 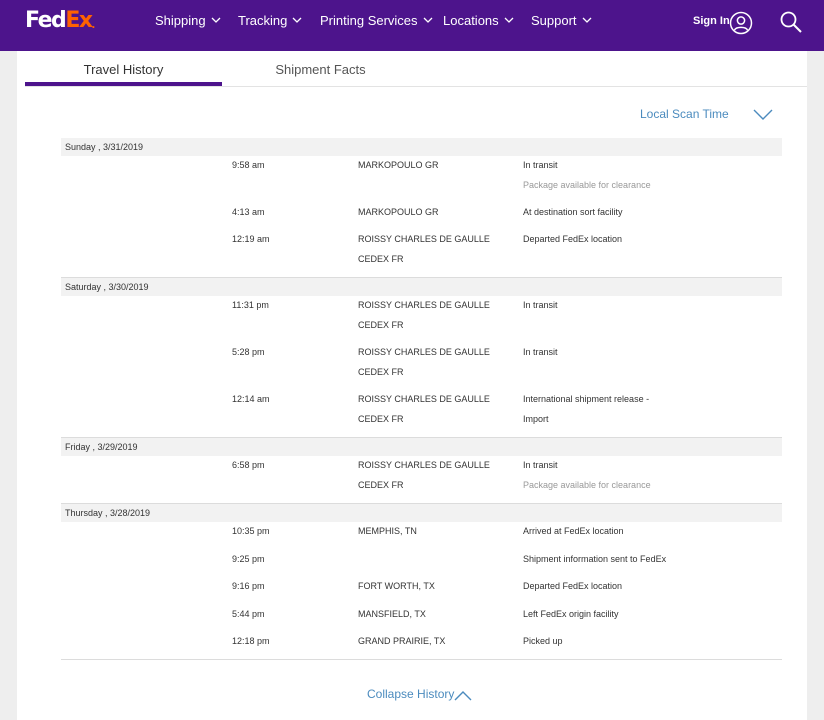 What do you see at coordinates (421, 287) in the screenshot?
I see `day-date-header: Saturday , 3/30/2019` at bounding box center [421, 287].